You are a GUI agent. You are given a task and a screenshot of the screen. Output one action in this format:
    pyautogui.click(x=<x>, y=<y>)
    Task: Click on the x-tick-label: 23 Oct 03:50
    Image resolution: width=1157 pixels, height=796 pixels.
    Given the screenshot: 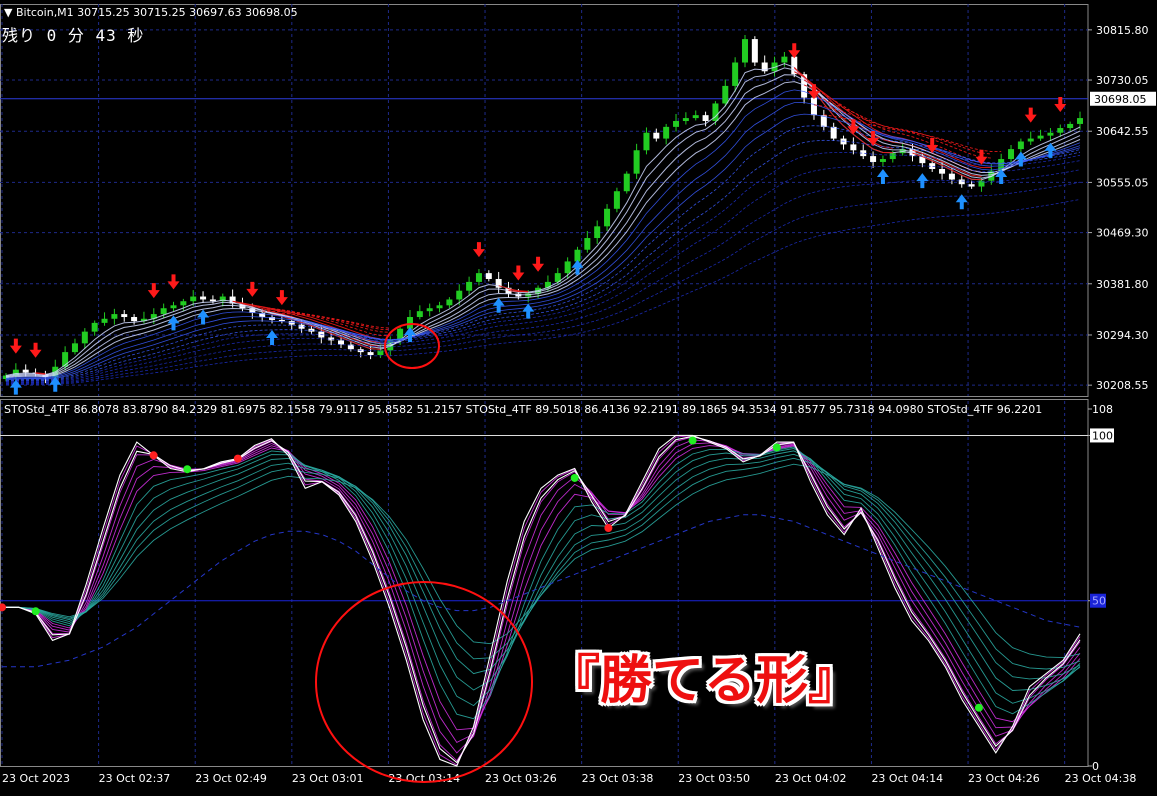 What is the action you would take?
    pyautogui.click(x=714, y=778)
    